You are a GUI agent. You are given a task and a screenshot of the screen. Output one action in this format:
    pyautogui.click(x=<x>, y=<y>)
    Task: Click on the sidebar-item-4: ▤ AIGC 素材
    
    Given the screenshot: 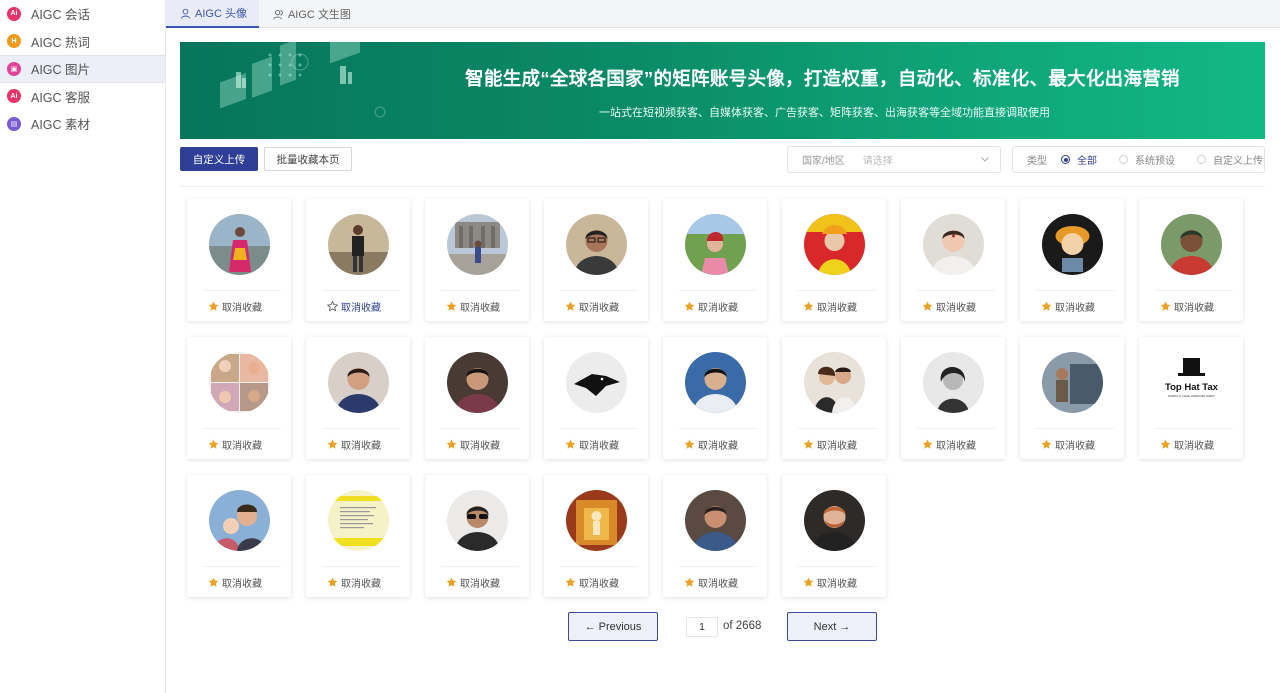 What is the action you would take?
    pyautogui.click(x=82, y=124)
    